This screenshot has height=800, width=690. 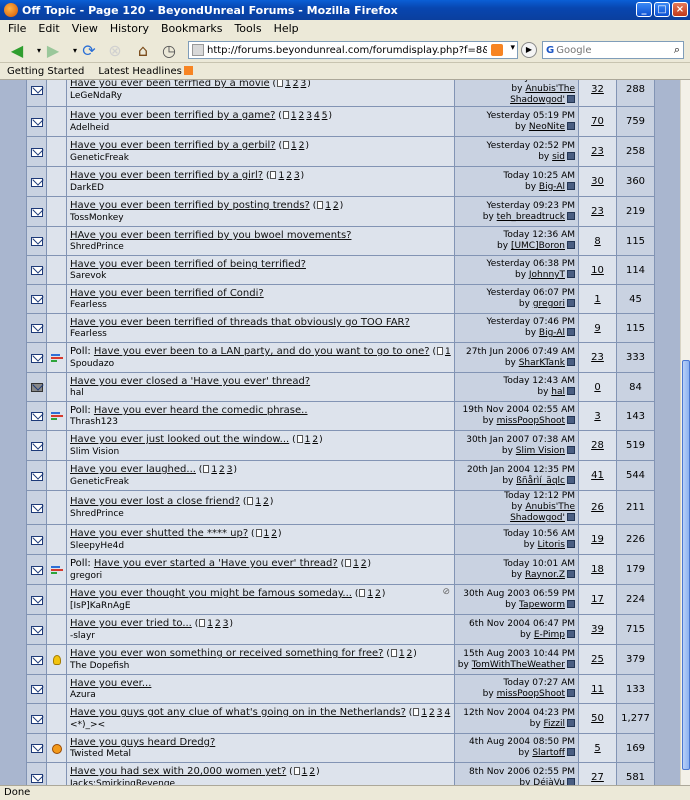 I want to click on last-poster-link: ßñårìí_ãqlc, so click(x=540, y=481).